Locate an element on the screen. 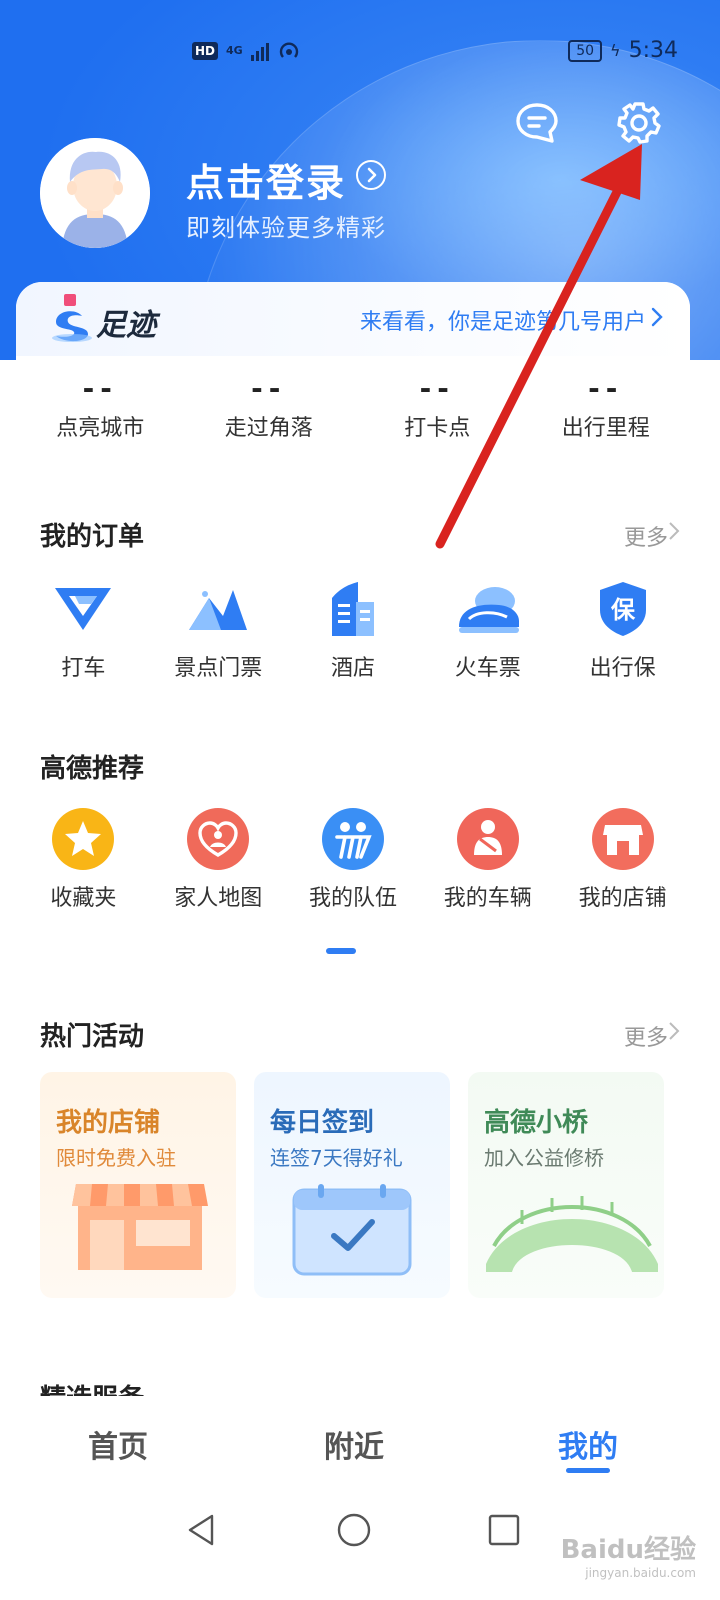 This screenshot has height=1600, width=720. insurance-icon: 保 is located at coordinates (623, 609).